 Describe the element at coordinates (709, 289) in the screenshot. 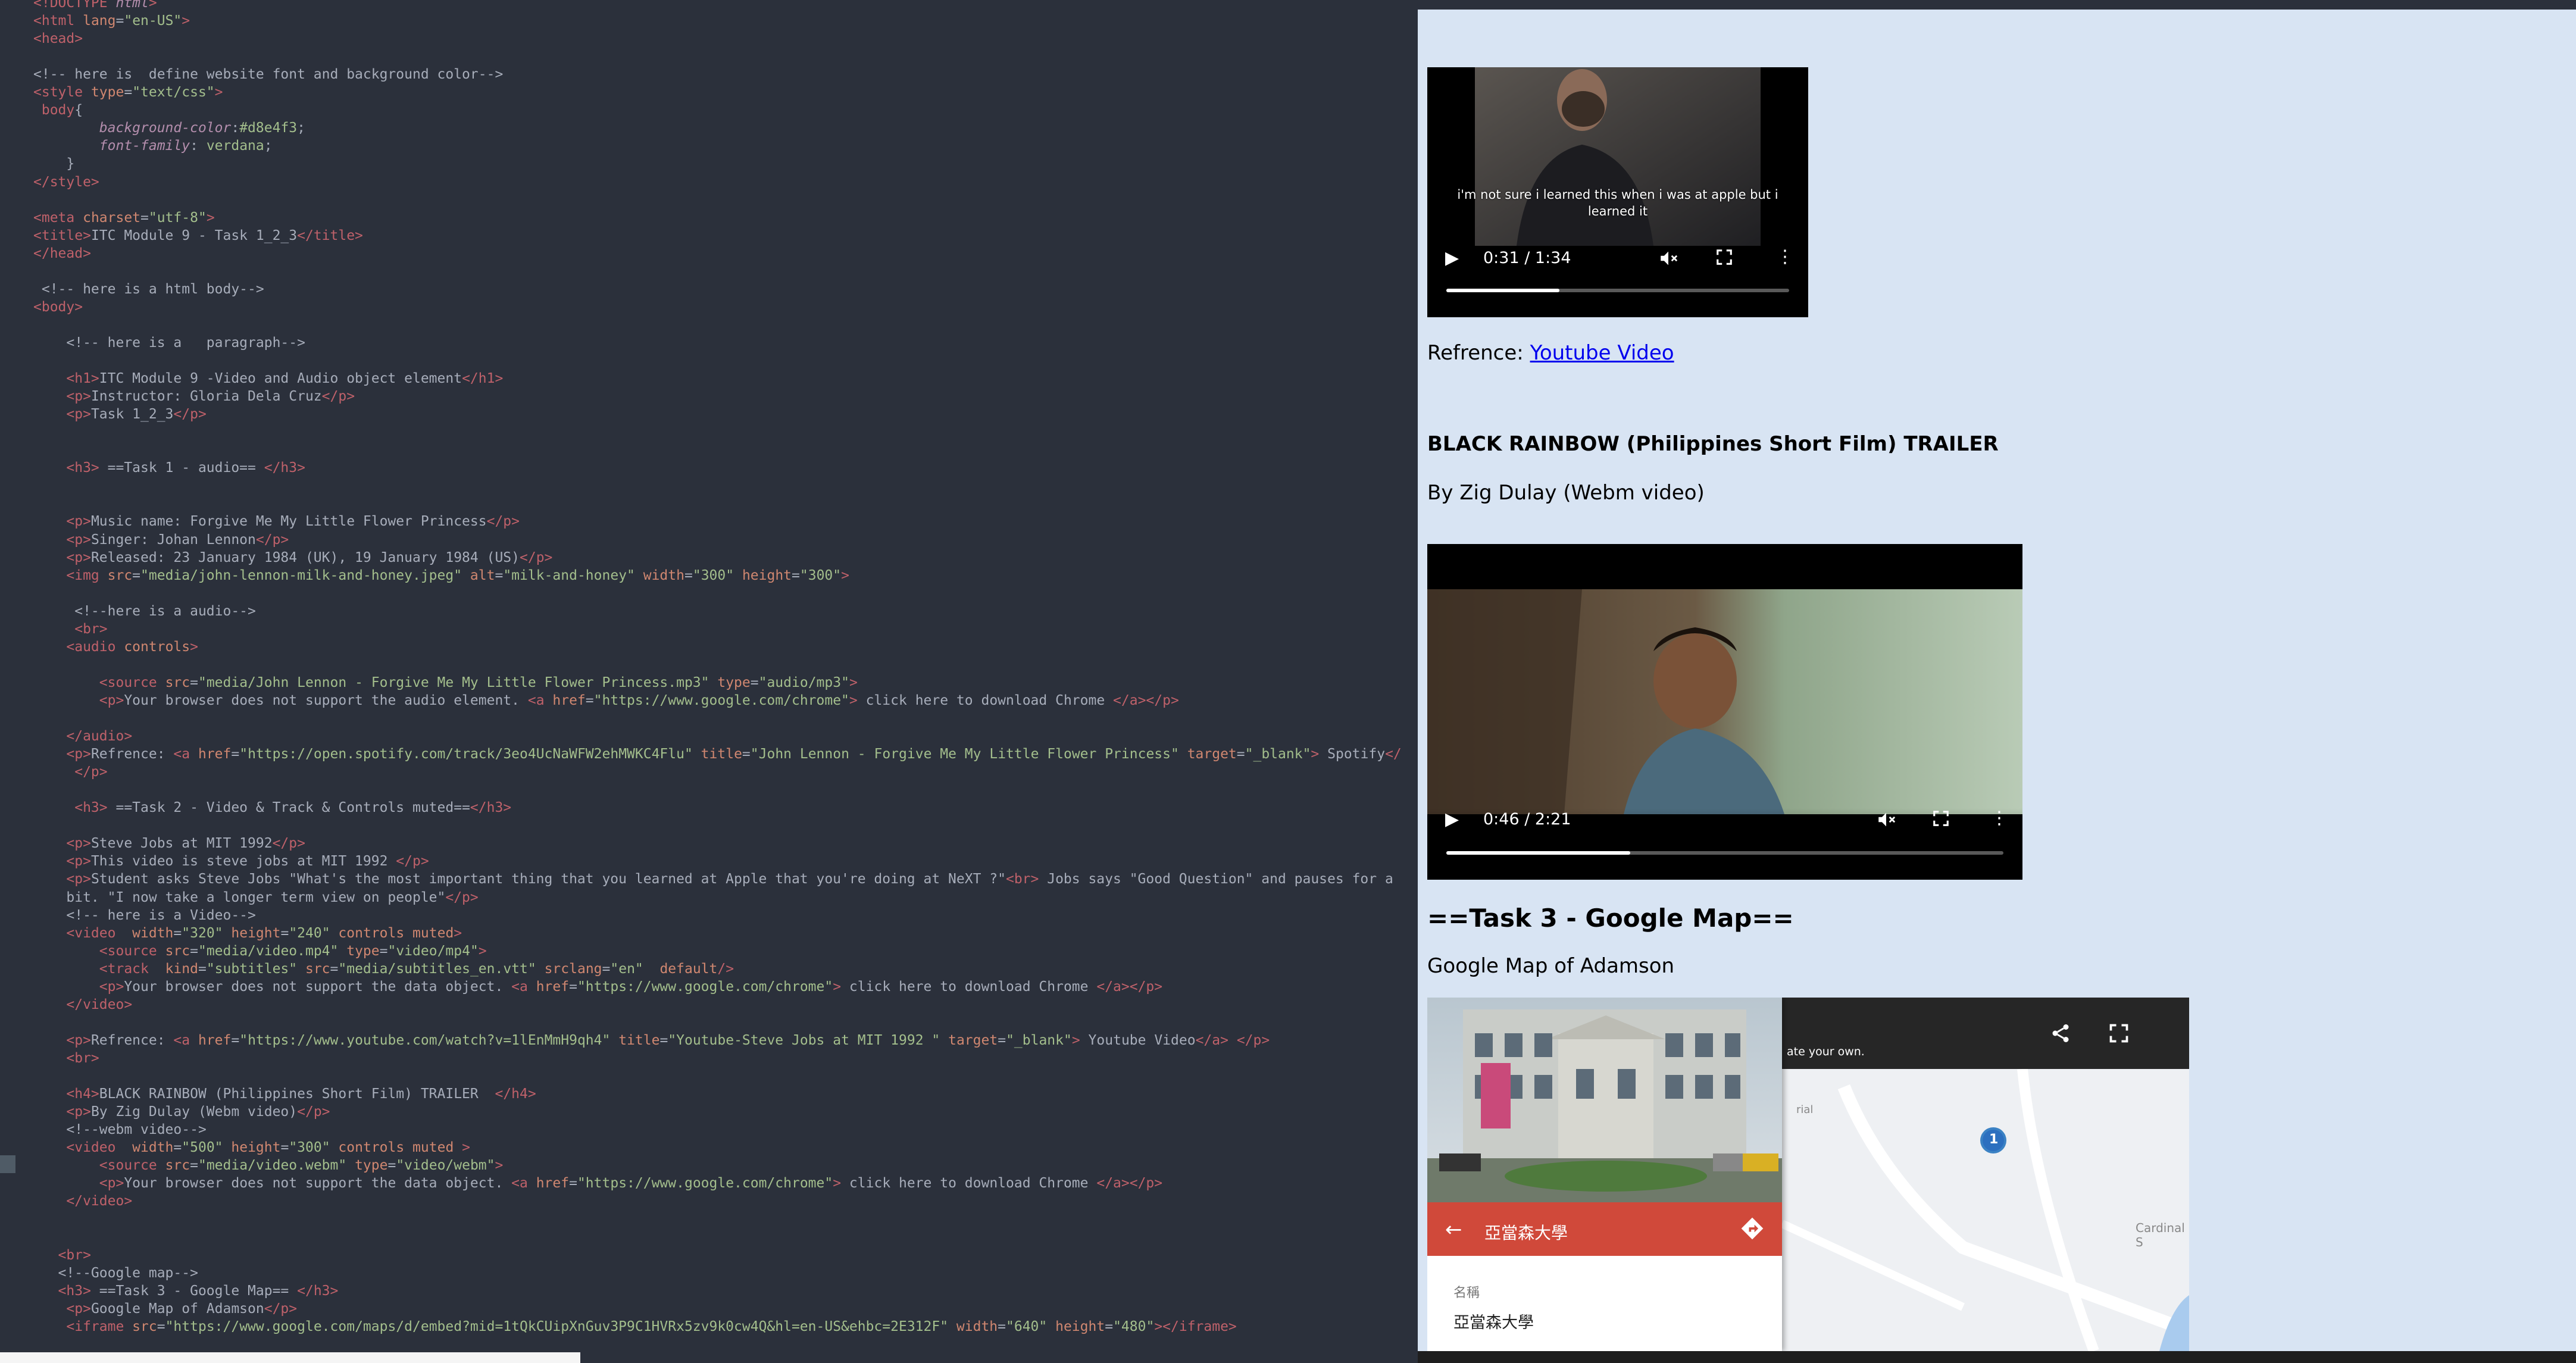

I see `code-line: <!-- here is a html body-->` at that location.